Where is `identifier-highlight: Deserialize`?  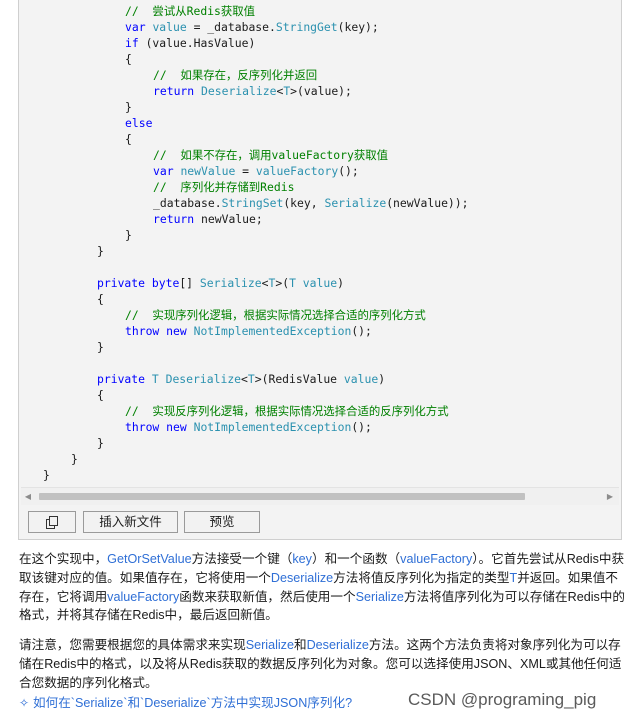 identifier-highlight: Deserialize is located at coordinates (302, 577).